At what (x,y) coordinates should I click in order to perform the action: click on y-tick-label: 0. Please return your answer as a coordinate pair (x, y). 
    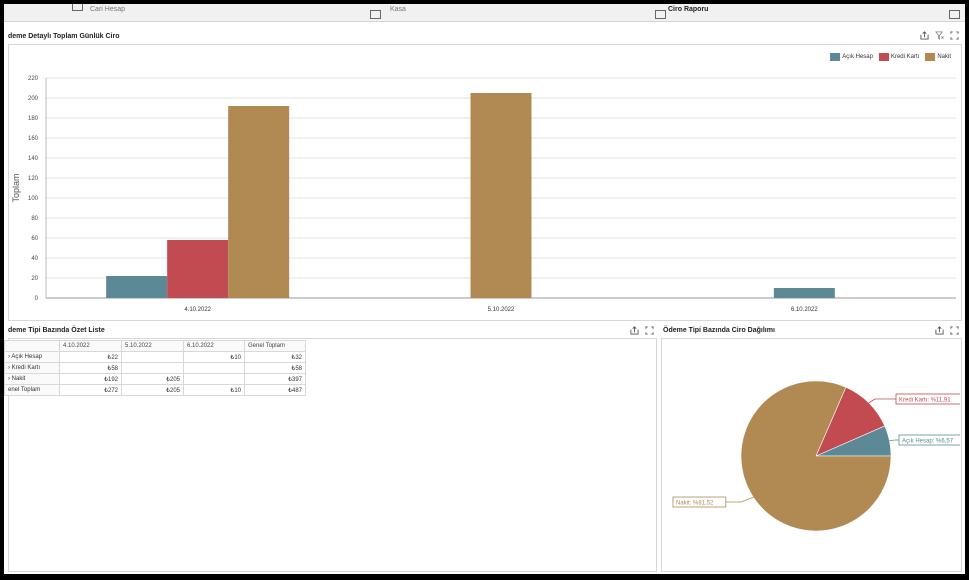
    Looking at the image, I should click on (37, 299).